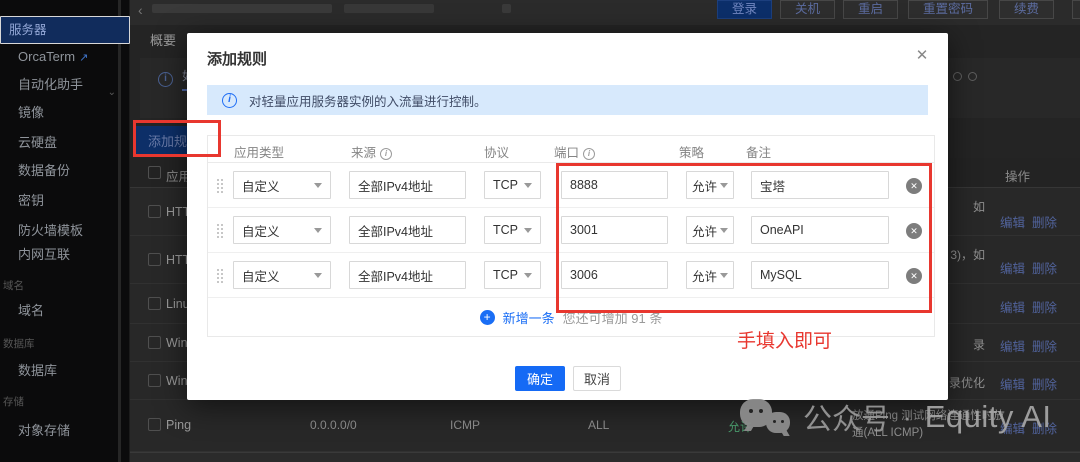  Describe the element at coordinates (65, 143) in the screenshot. I see `sidebar-item-disk: 云硬盘` at that location.